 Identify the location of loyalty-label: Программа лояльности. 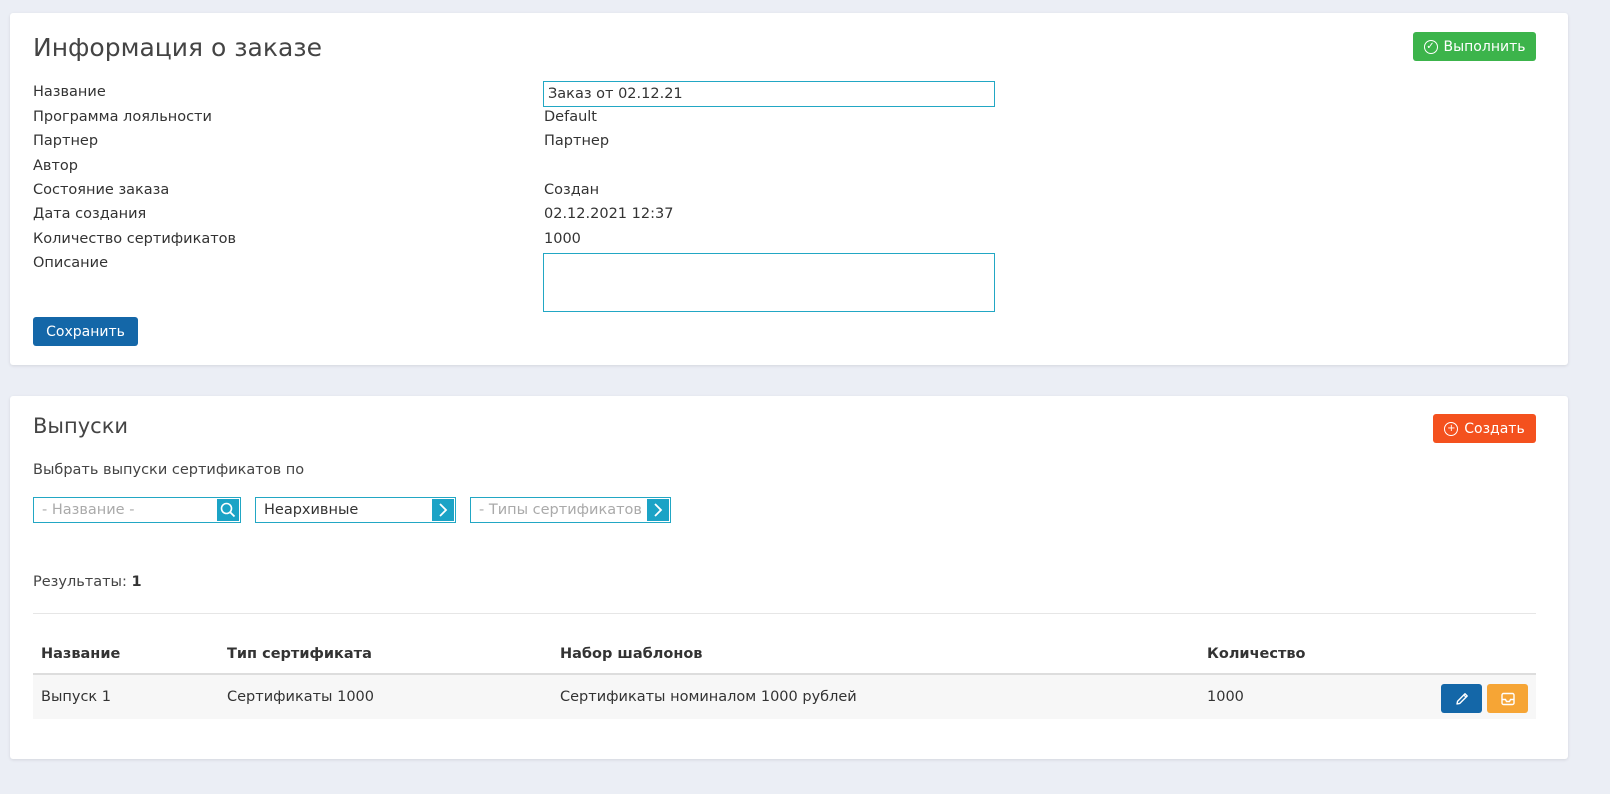
(122, 117).